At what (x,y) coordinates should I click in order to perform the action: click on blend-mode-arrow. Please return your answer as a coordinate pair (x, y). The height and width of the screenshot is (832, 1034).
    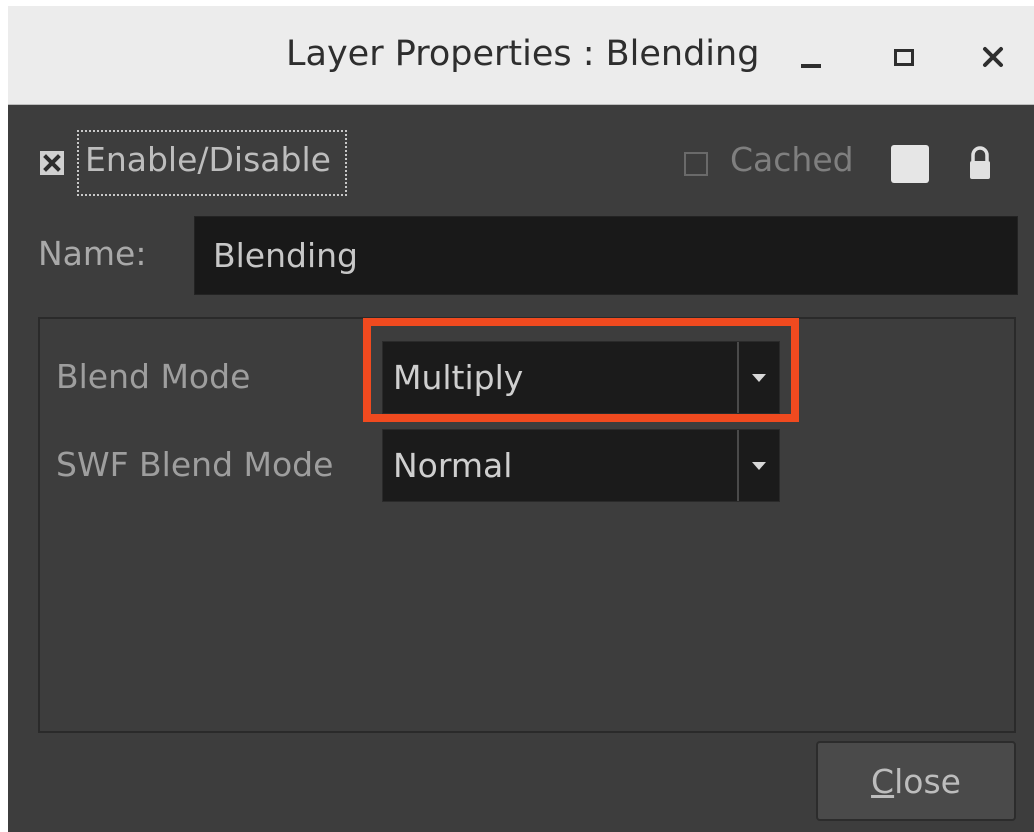
    Looking at the image, I should click on (758, 377).